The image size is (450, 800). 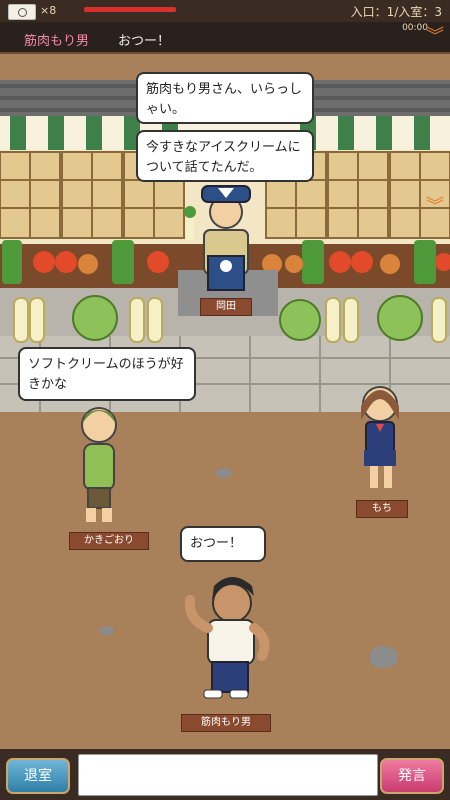 I want to click on chat-input, so click(x=228, y=775).